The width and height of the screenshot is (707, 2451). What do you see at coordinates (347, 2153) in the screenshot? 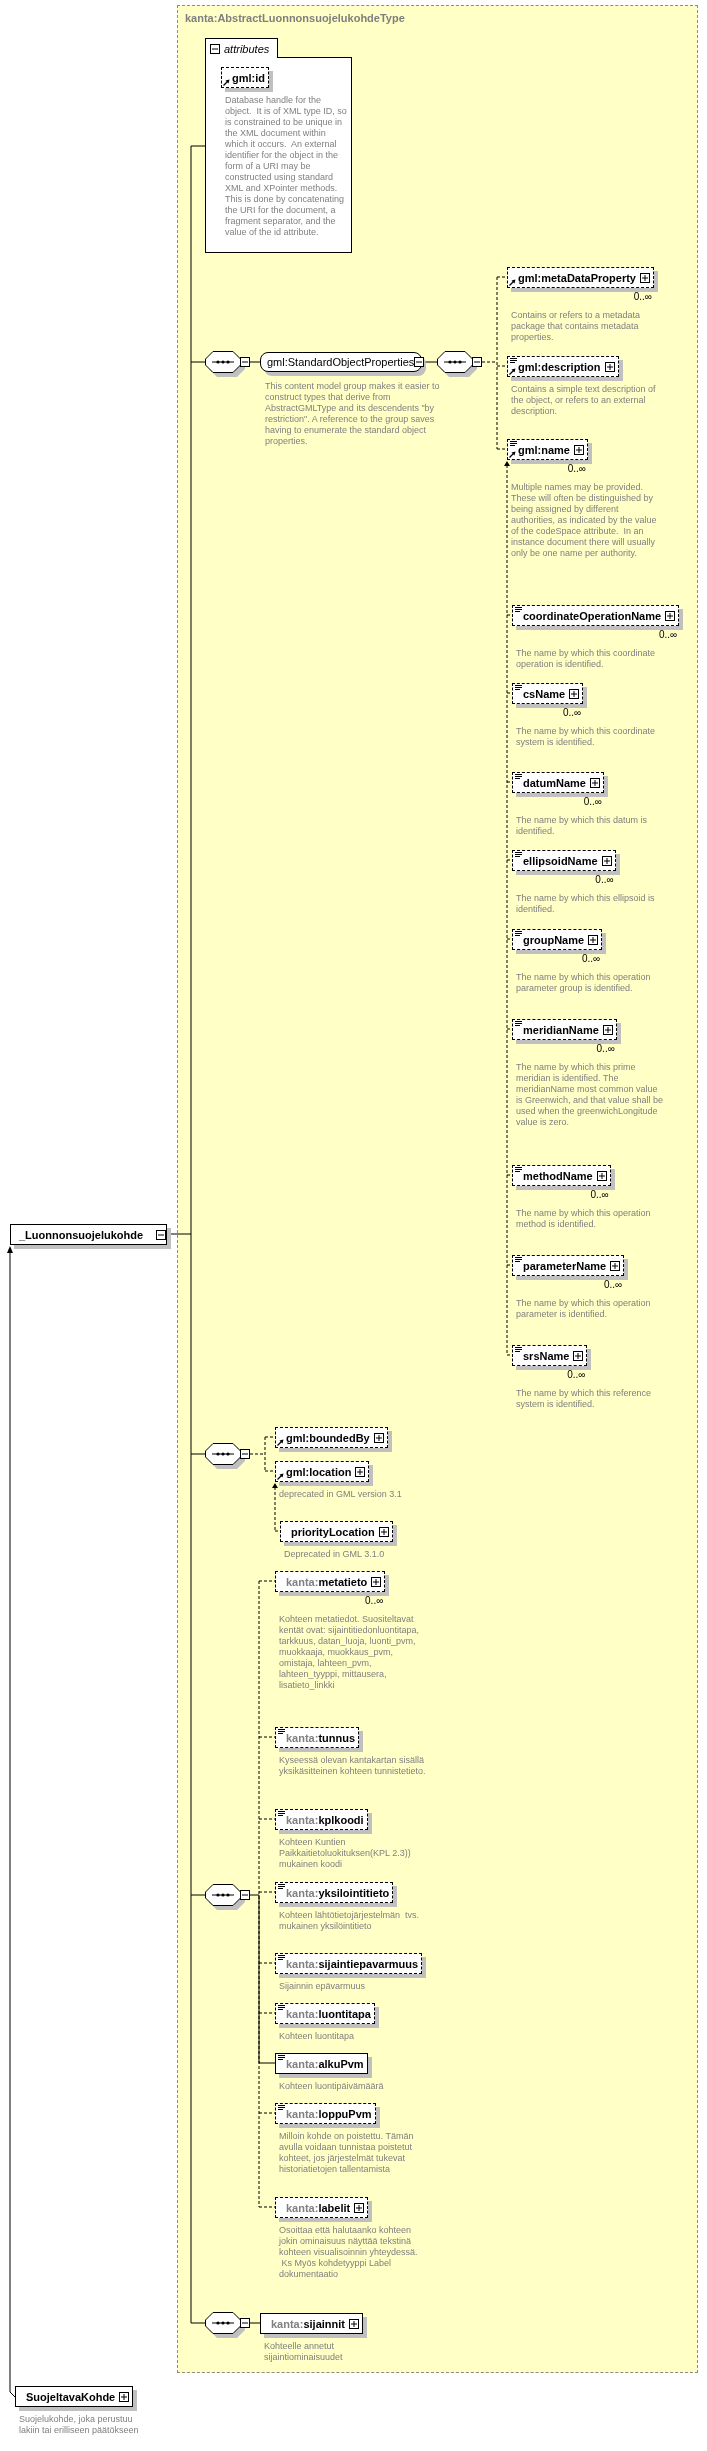
I see `element-description: Milloin kohde on poistettu. Tämän avulla voidaan tunnistaa poistetut kohteet, jos järjestelmät tukevat historiatietojen tallentamista` at bounding box center [347, 2153].